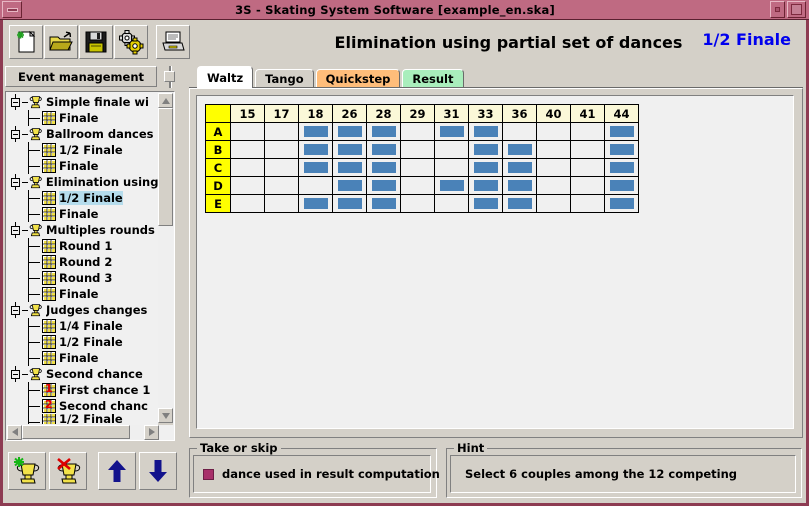 Image resolution: width=809 pixels, height=506 pixels. What do you see at coordinates (225, 77) in the screenshot?
I see `tab-waltz: Waltz` at bounding box center [225, 77].